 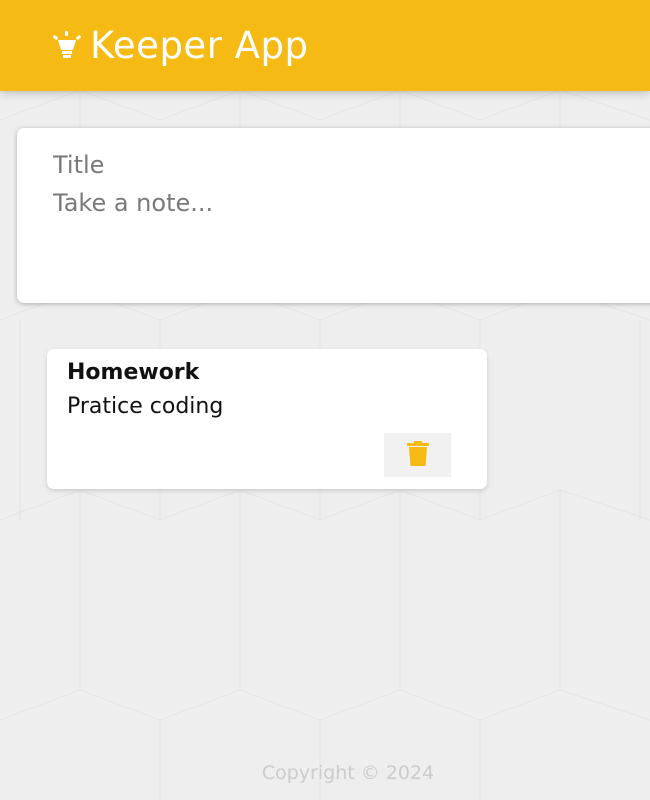 What do you see at coordinates (67, 46) in the screenshot?
I see `lightbulb-icon` at bounding box center [67, 46].